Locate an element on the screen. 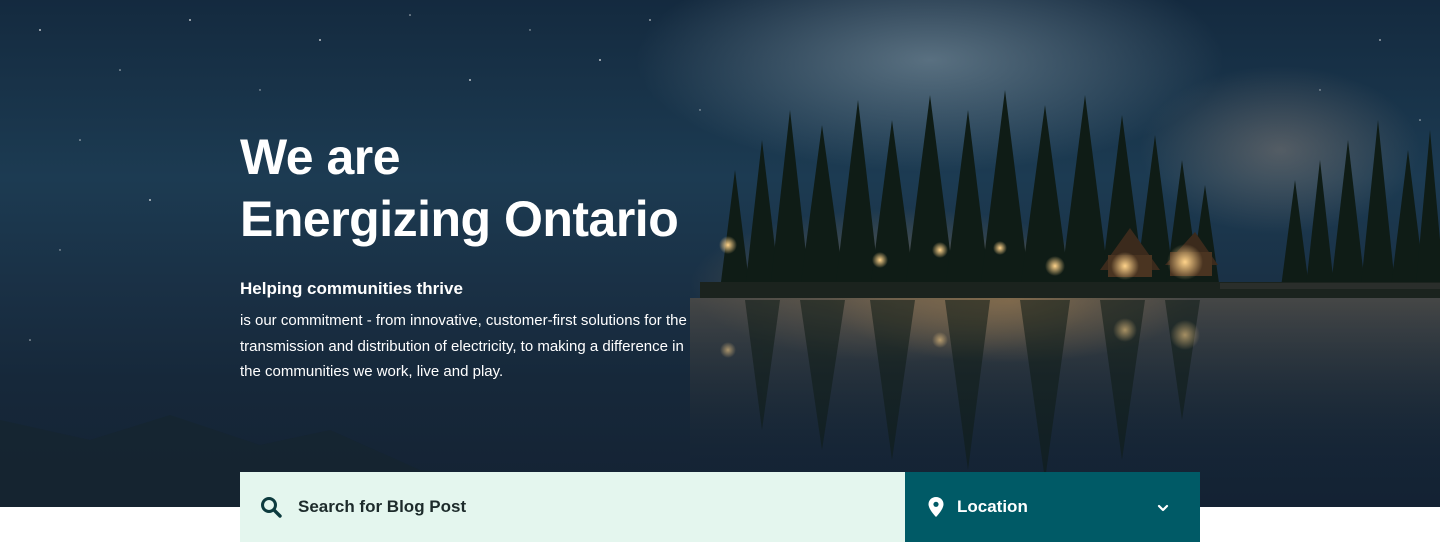 This screenshot has height=542, width=1440. hero-headline: We are Energizing Ontario is located at coordinates (475, 188).